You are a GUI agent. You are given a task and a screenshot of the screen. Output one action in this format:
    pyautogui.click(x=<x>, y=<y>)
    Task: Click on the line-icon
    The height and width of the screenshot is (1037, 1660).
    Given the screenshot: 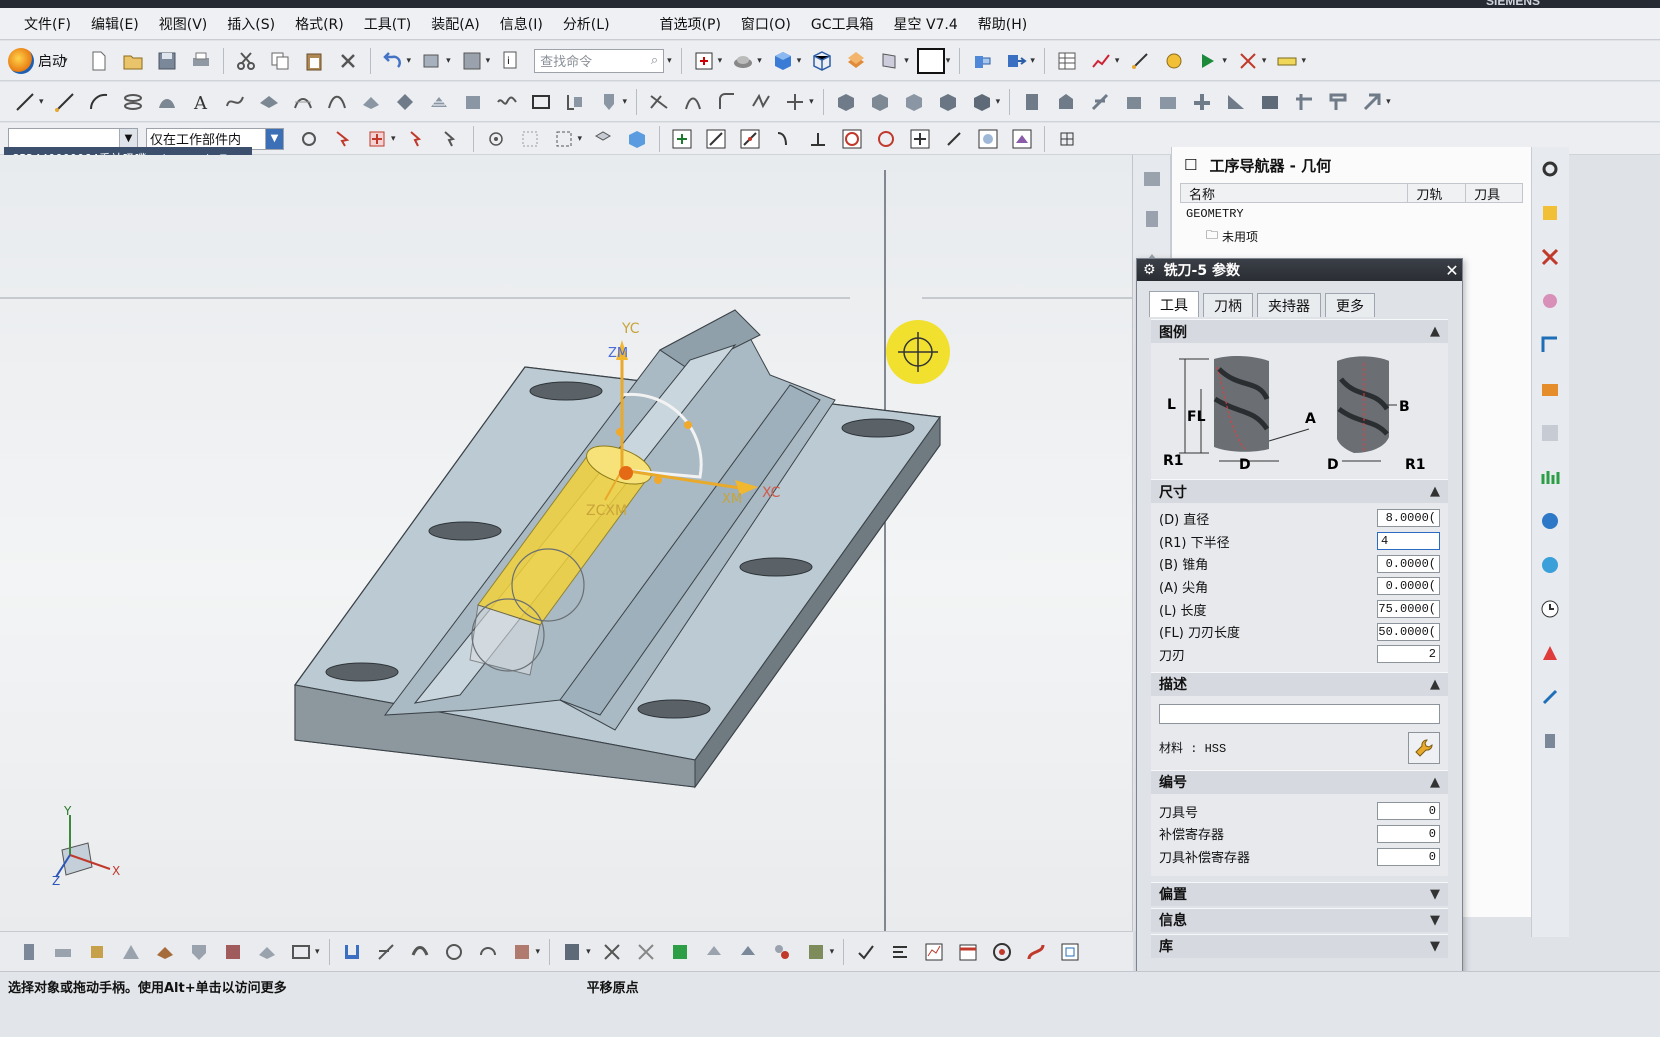 What is the action you would take?
    pyautogui.click(x=25, y=102)
    